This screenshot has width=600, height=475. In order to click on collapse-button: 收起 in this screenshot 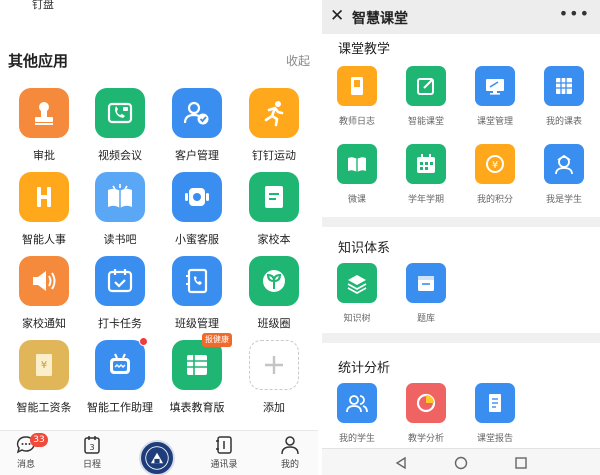, I will do `click(298, 60)`.